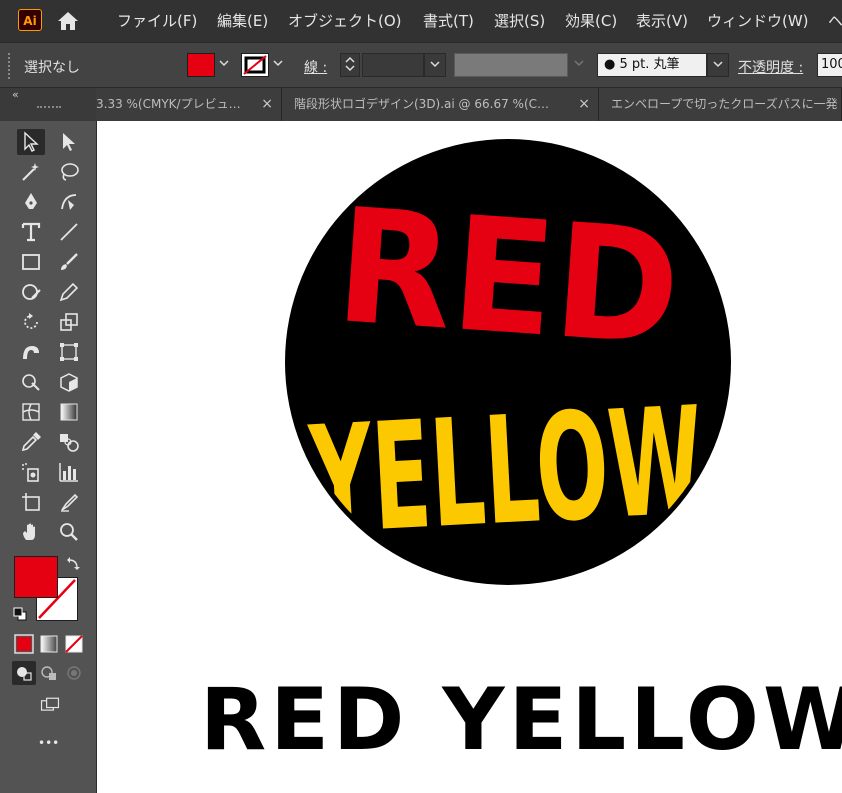  I want to click on none-mode-icon, so click(74, 644).